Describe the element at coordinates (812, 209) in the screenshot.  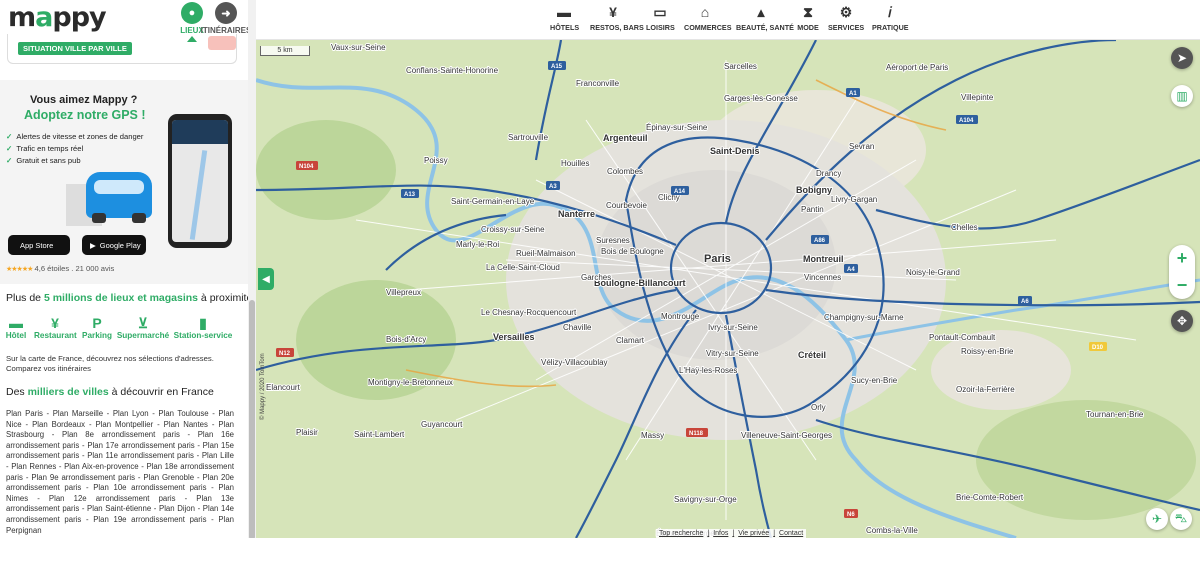
I see `map-label-town: Pantin` at that location.